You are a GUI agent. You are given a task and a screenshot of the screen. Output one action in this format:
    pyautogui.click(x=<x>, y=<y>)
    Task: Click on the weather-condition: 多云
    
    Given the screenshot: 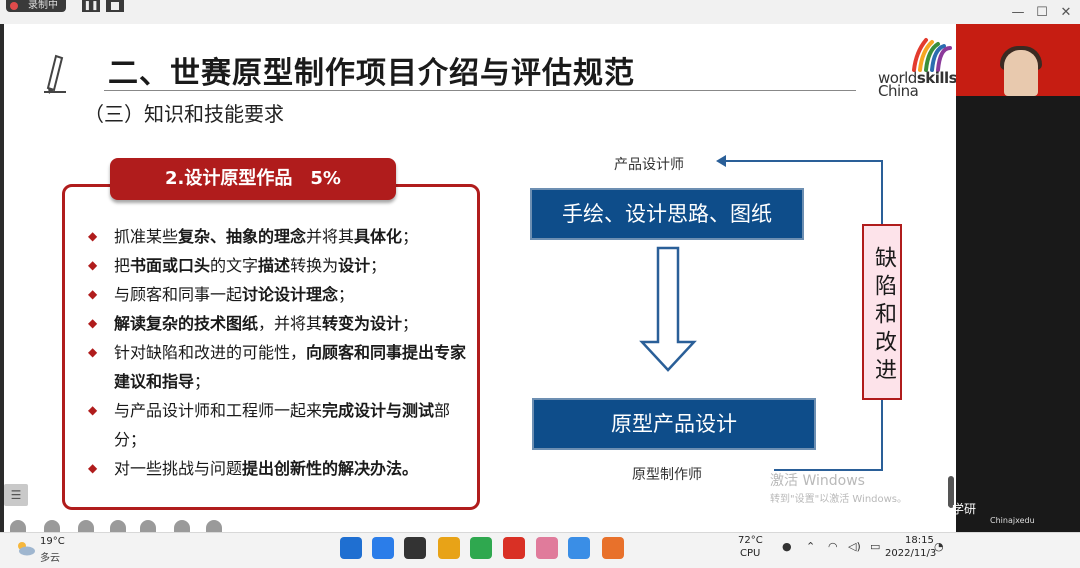 What is the action you would take?
    pyautogui.click(x=50, y=558)
    